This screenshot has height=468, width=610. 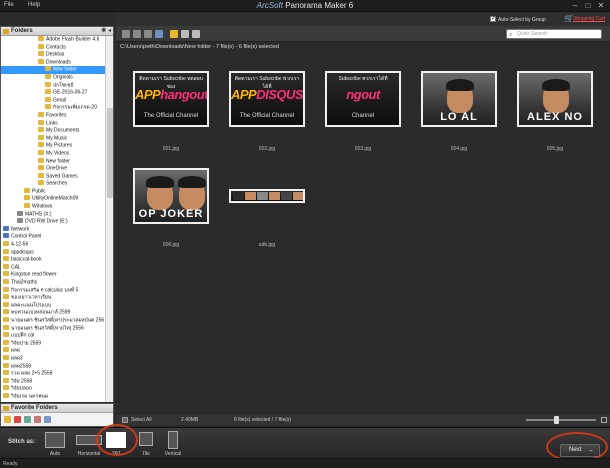 What do you see at coordinates (53, 328) in the screenshot?
I see `folder-tree-item: นายมนตร ชินสวัสดิ์(ทายไท) 2556` at bounding box center [53, 328].